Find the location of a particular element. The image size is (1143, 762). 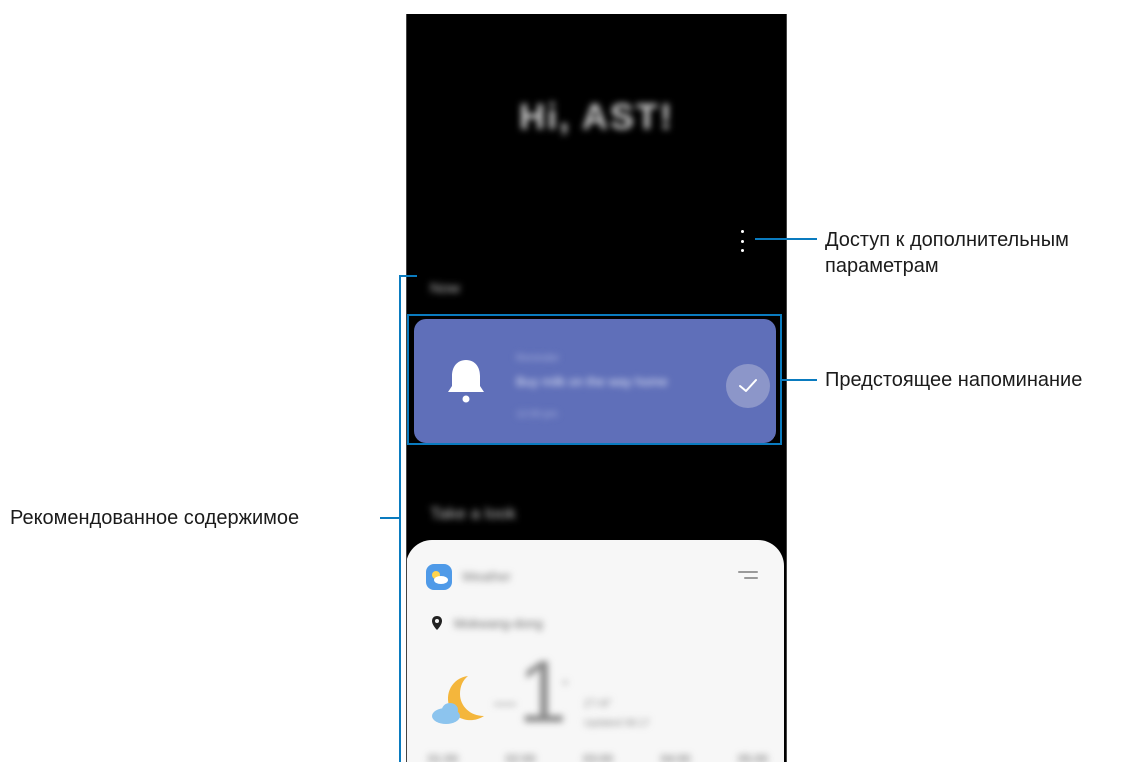

temperature-range: 2°/-8° is located at coordinates (598, 704).